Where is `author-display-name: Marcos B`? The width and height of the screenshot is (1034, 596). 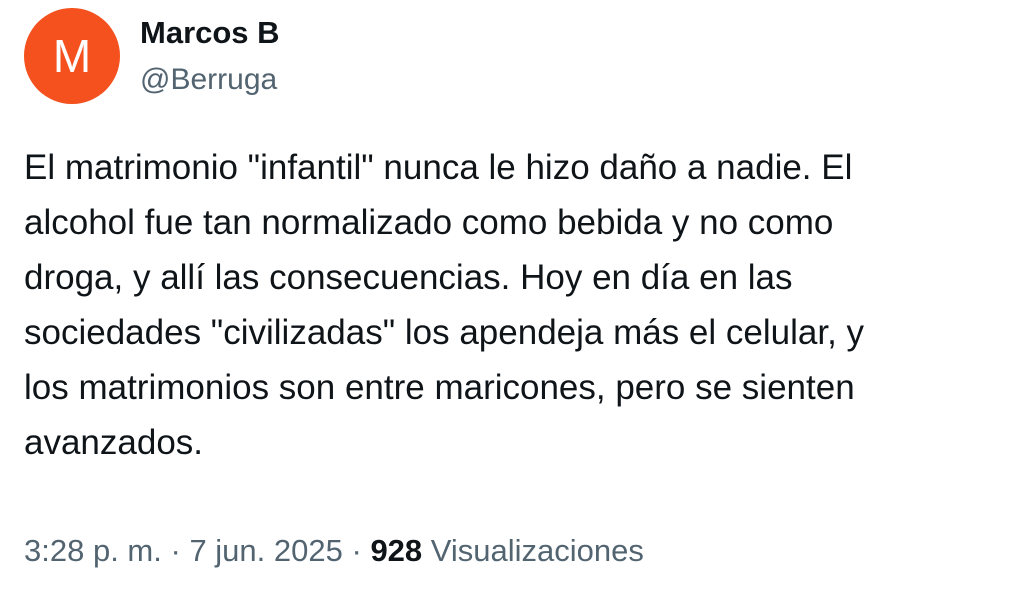
author-display-name: Marcos B is located at coordinates (210, 33).